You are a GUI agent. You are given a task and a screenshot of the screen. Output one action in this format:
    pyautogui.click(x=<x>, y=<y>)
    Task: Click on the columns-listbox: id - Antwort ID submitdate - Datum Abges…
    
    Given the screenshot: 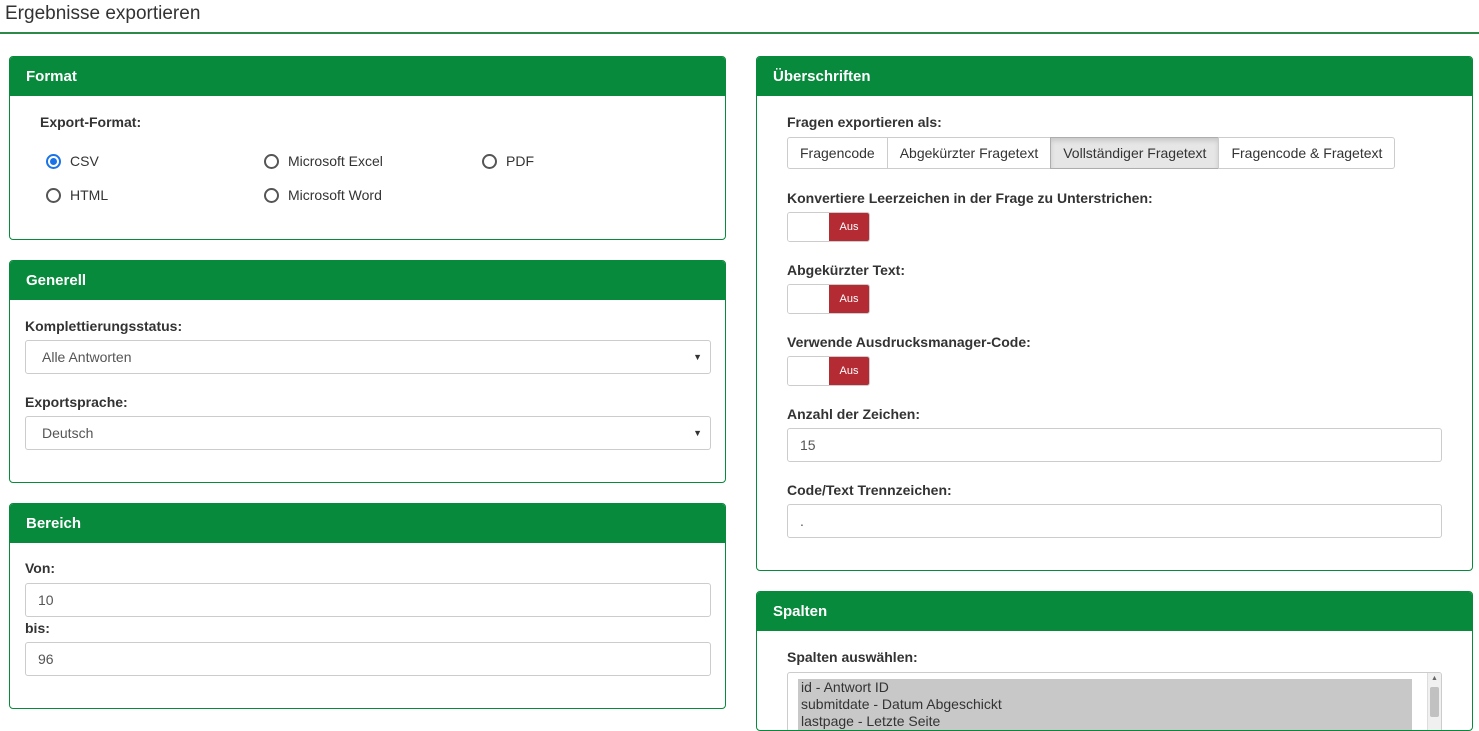 What is the action you would take?
    pyautogui.click(x=1114, y=701)
    